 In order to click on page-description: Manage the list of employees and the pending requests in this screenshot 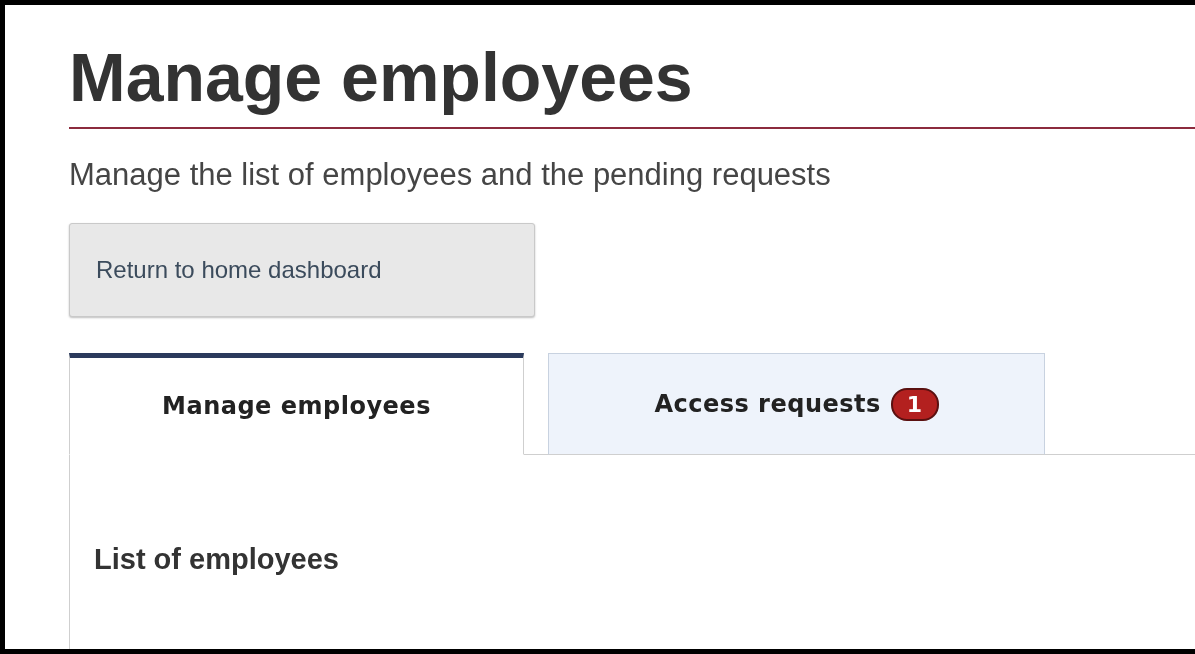, I will do `click(450, 175)`.